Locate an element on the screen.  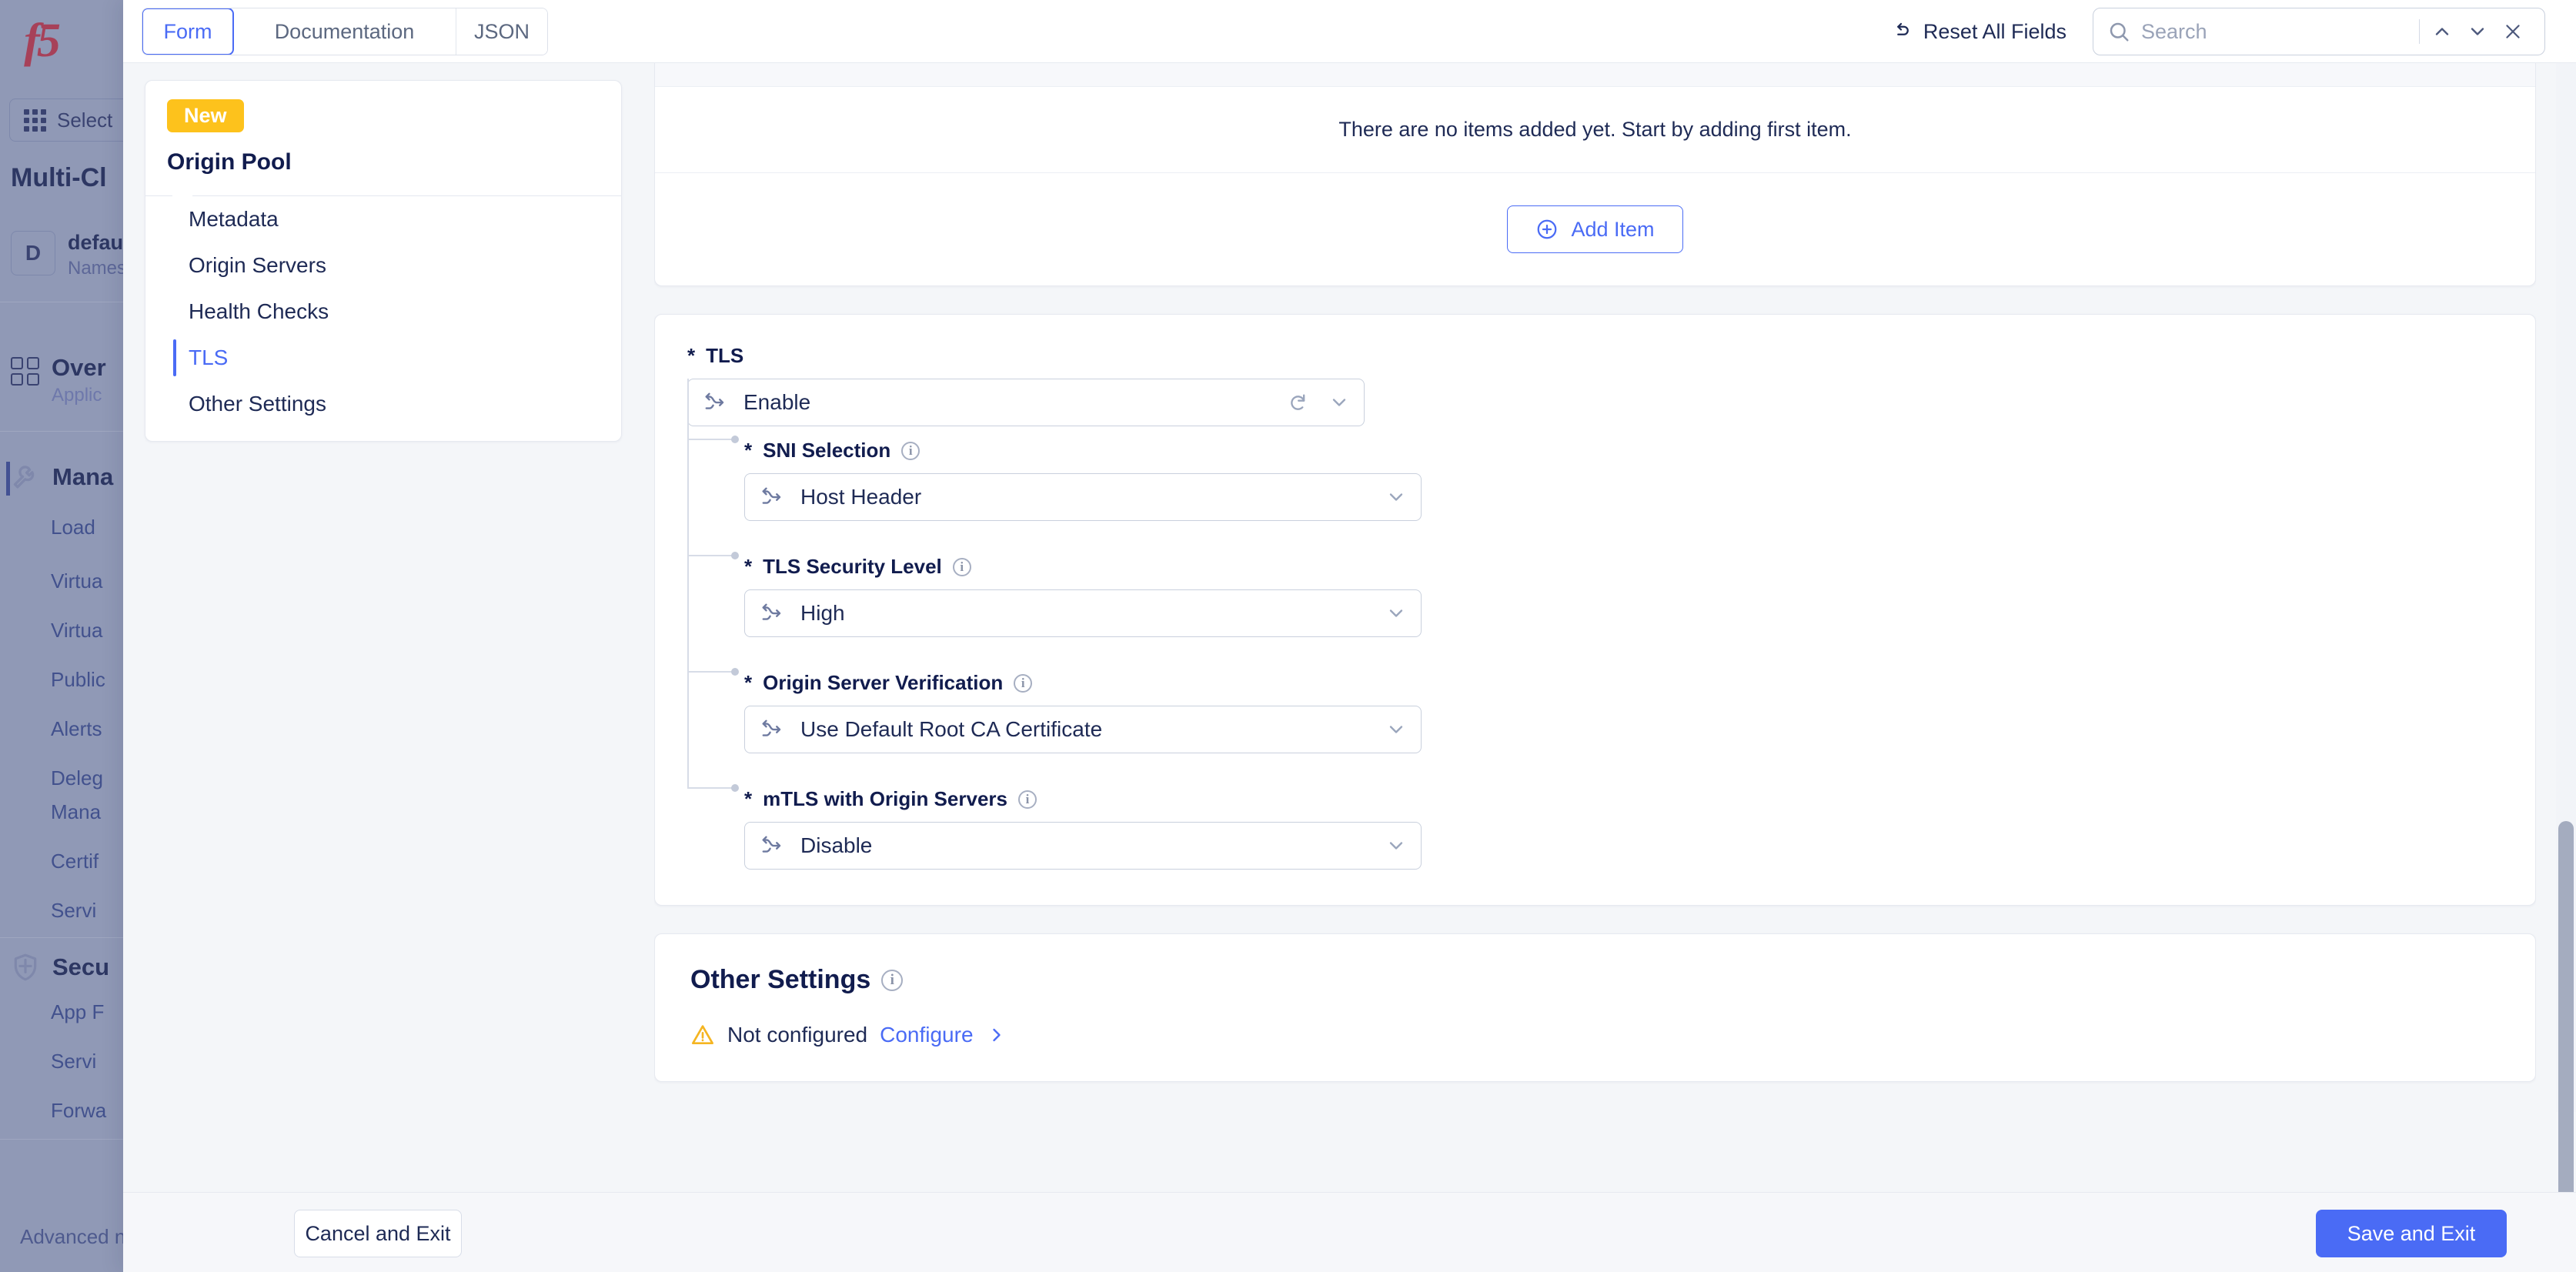
search-close-button is located at coordinates (2513, 31).